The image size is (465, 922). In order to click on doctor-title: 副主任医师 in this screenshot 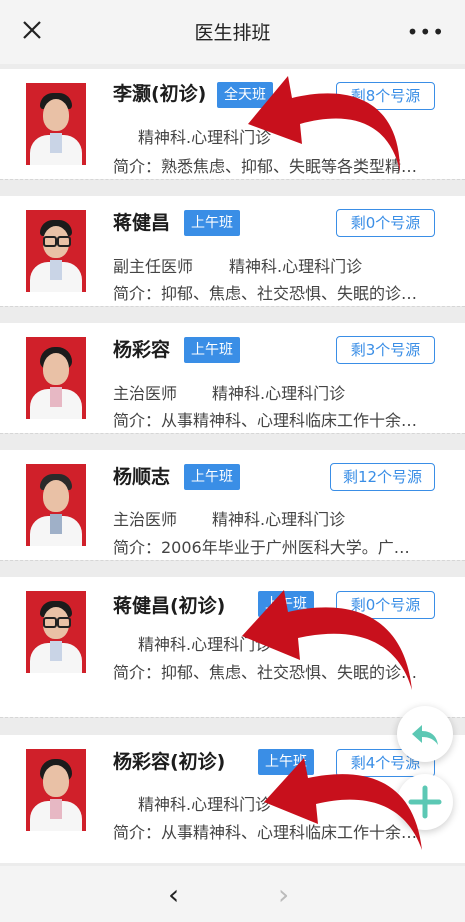, I will do `click(153, 266)`.